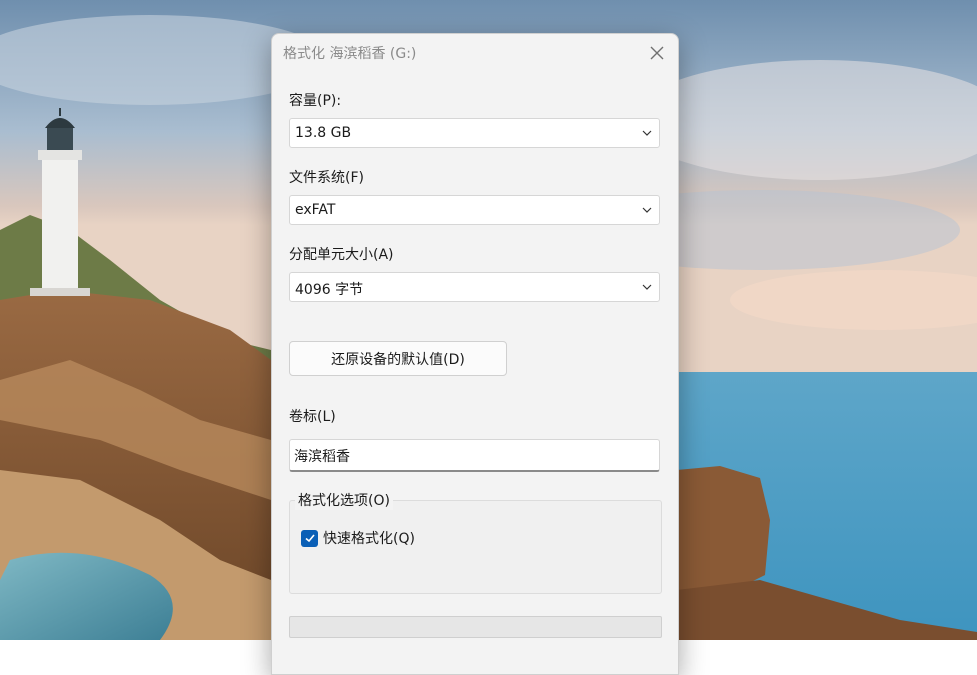 This screenshot has width=977, height=675. What do you see at coordinates (315, 210) in the screenshot?
I see `filesystem-value: exFAT` at bounding box center [315, 210].